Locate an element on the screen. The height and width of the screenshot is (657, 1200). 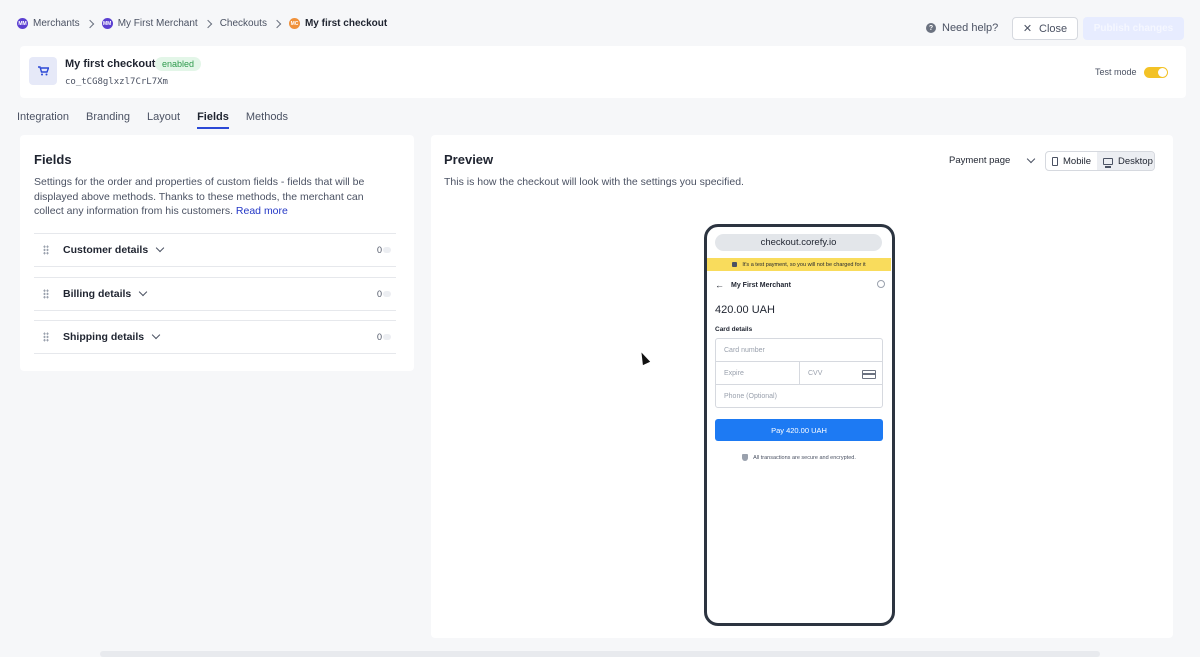
phone-input: Phone (Optional) is located at coordinates (799, 396).